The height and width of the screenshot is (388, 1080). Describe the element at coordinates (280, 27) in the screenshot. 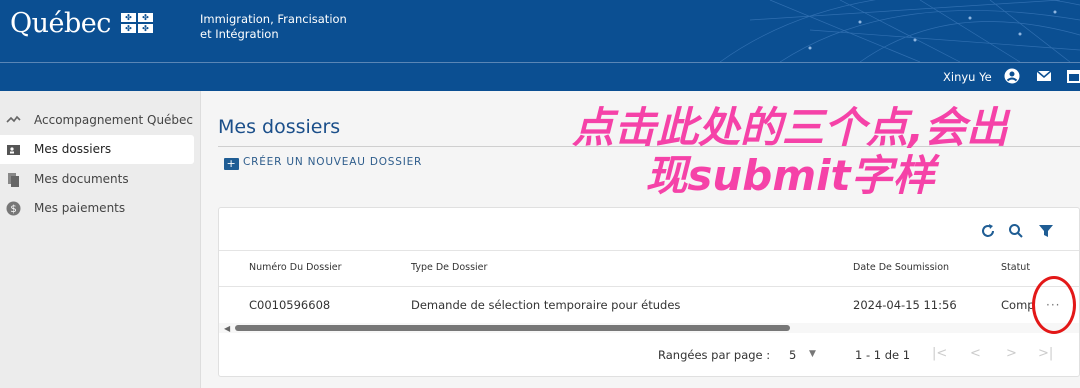

I see `ministry-name: Immigration, Francisation et Intégration` at that location.